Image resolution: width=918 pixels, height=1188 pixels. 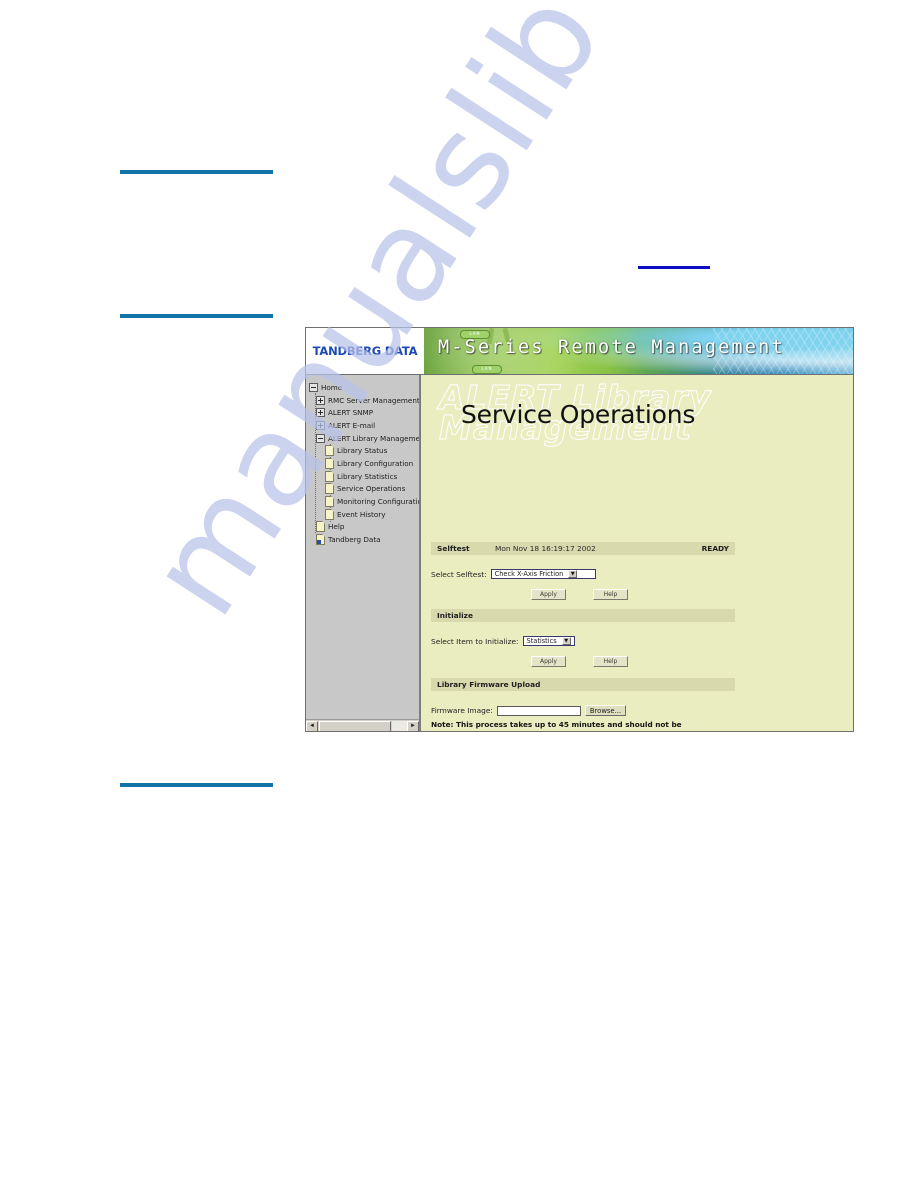 I want to click on initialize-help-button: Help, so click(x=610, y=661).